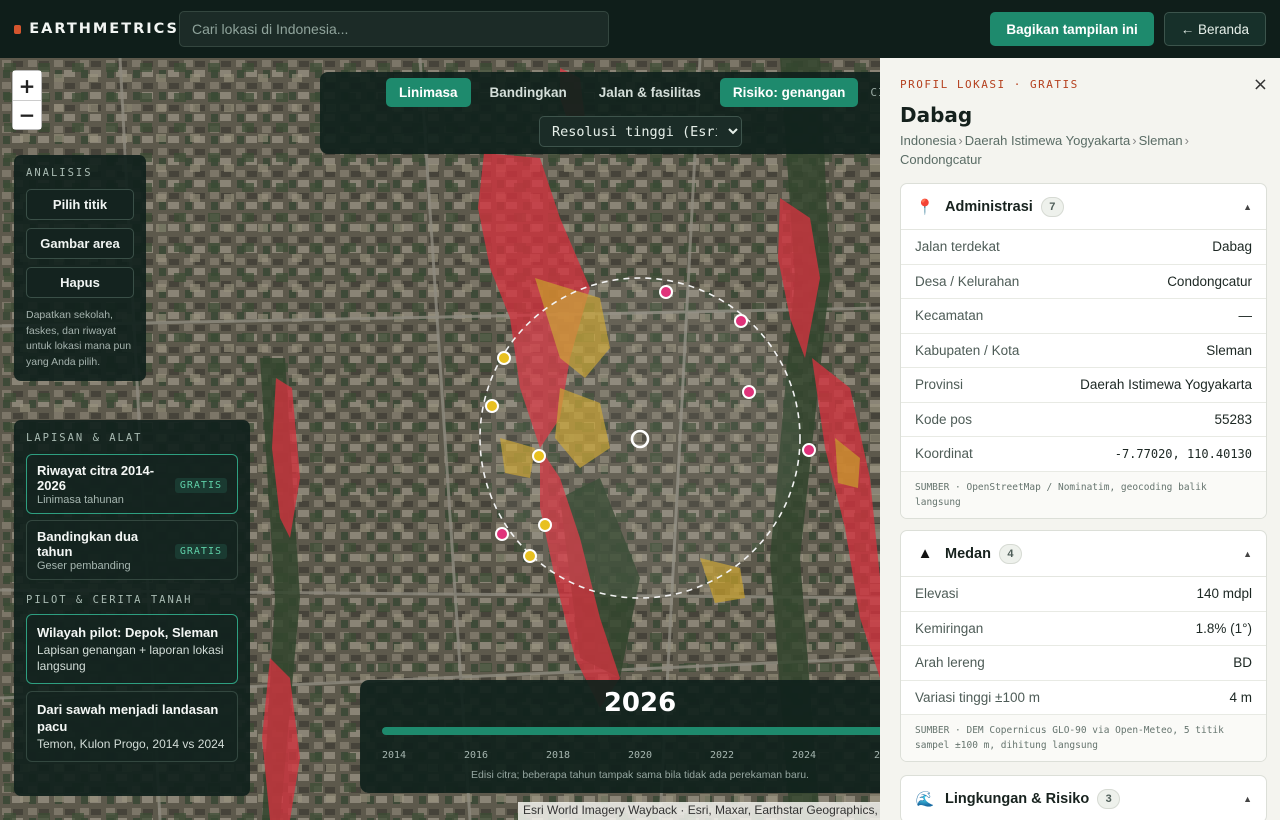 The height and width of the screenshot is (820, 1280). What do you see at coordinates (642, 731) in the screenshot?
I see `timeline-slider` at bounding box center [642, 731].